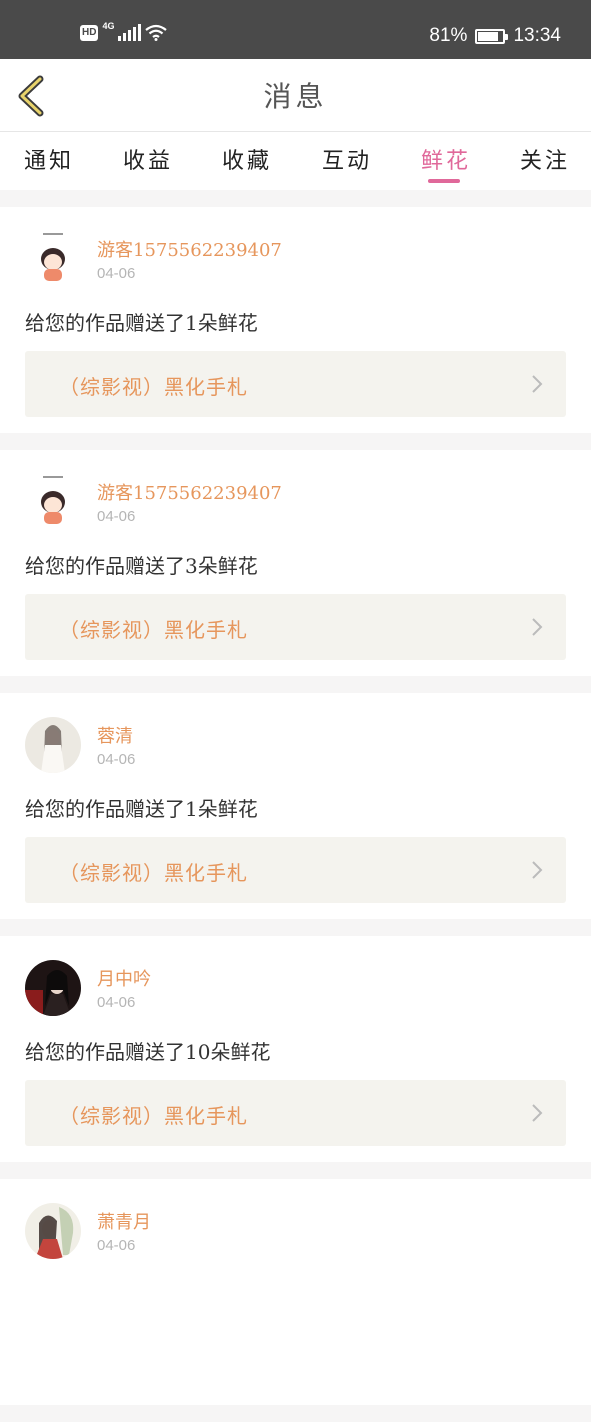  Describe the element at coordinates (347, 159) in the screenshot. I see `tab-interactions: 互动` at that location.